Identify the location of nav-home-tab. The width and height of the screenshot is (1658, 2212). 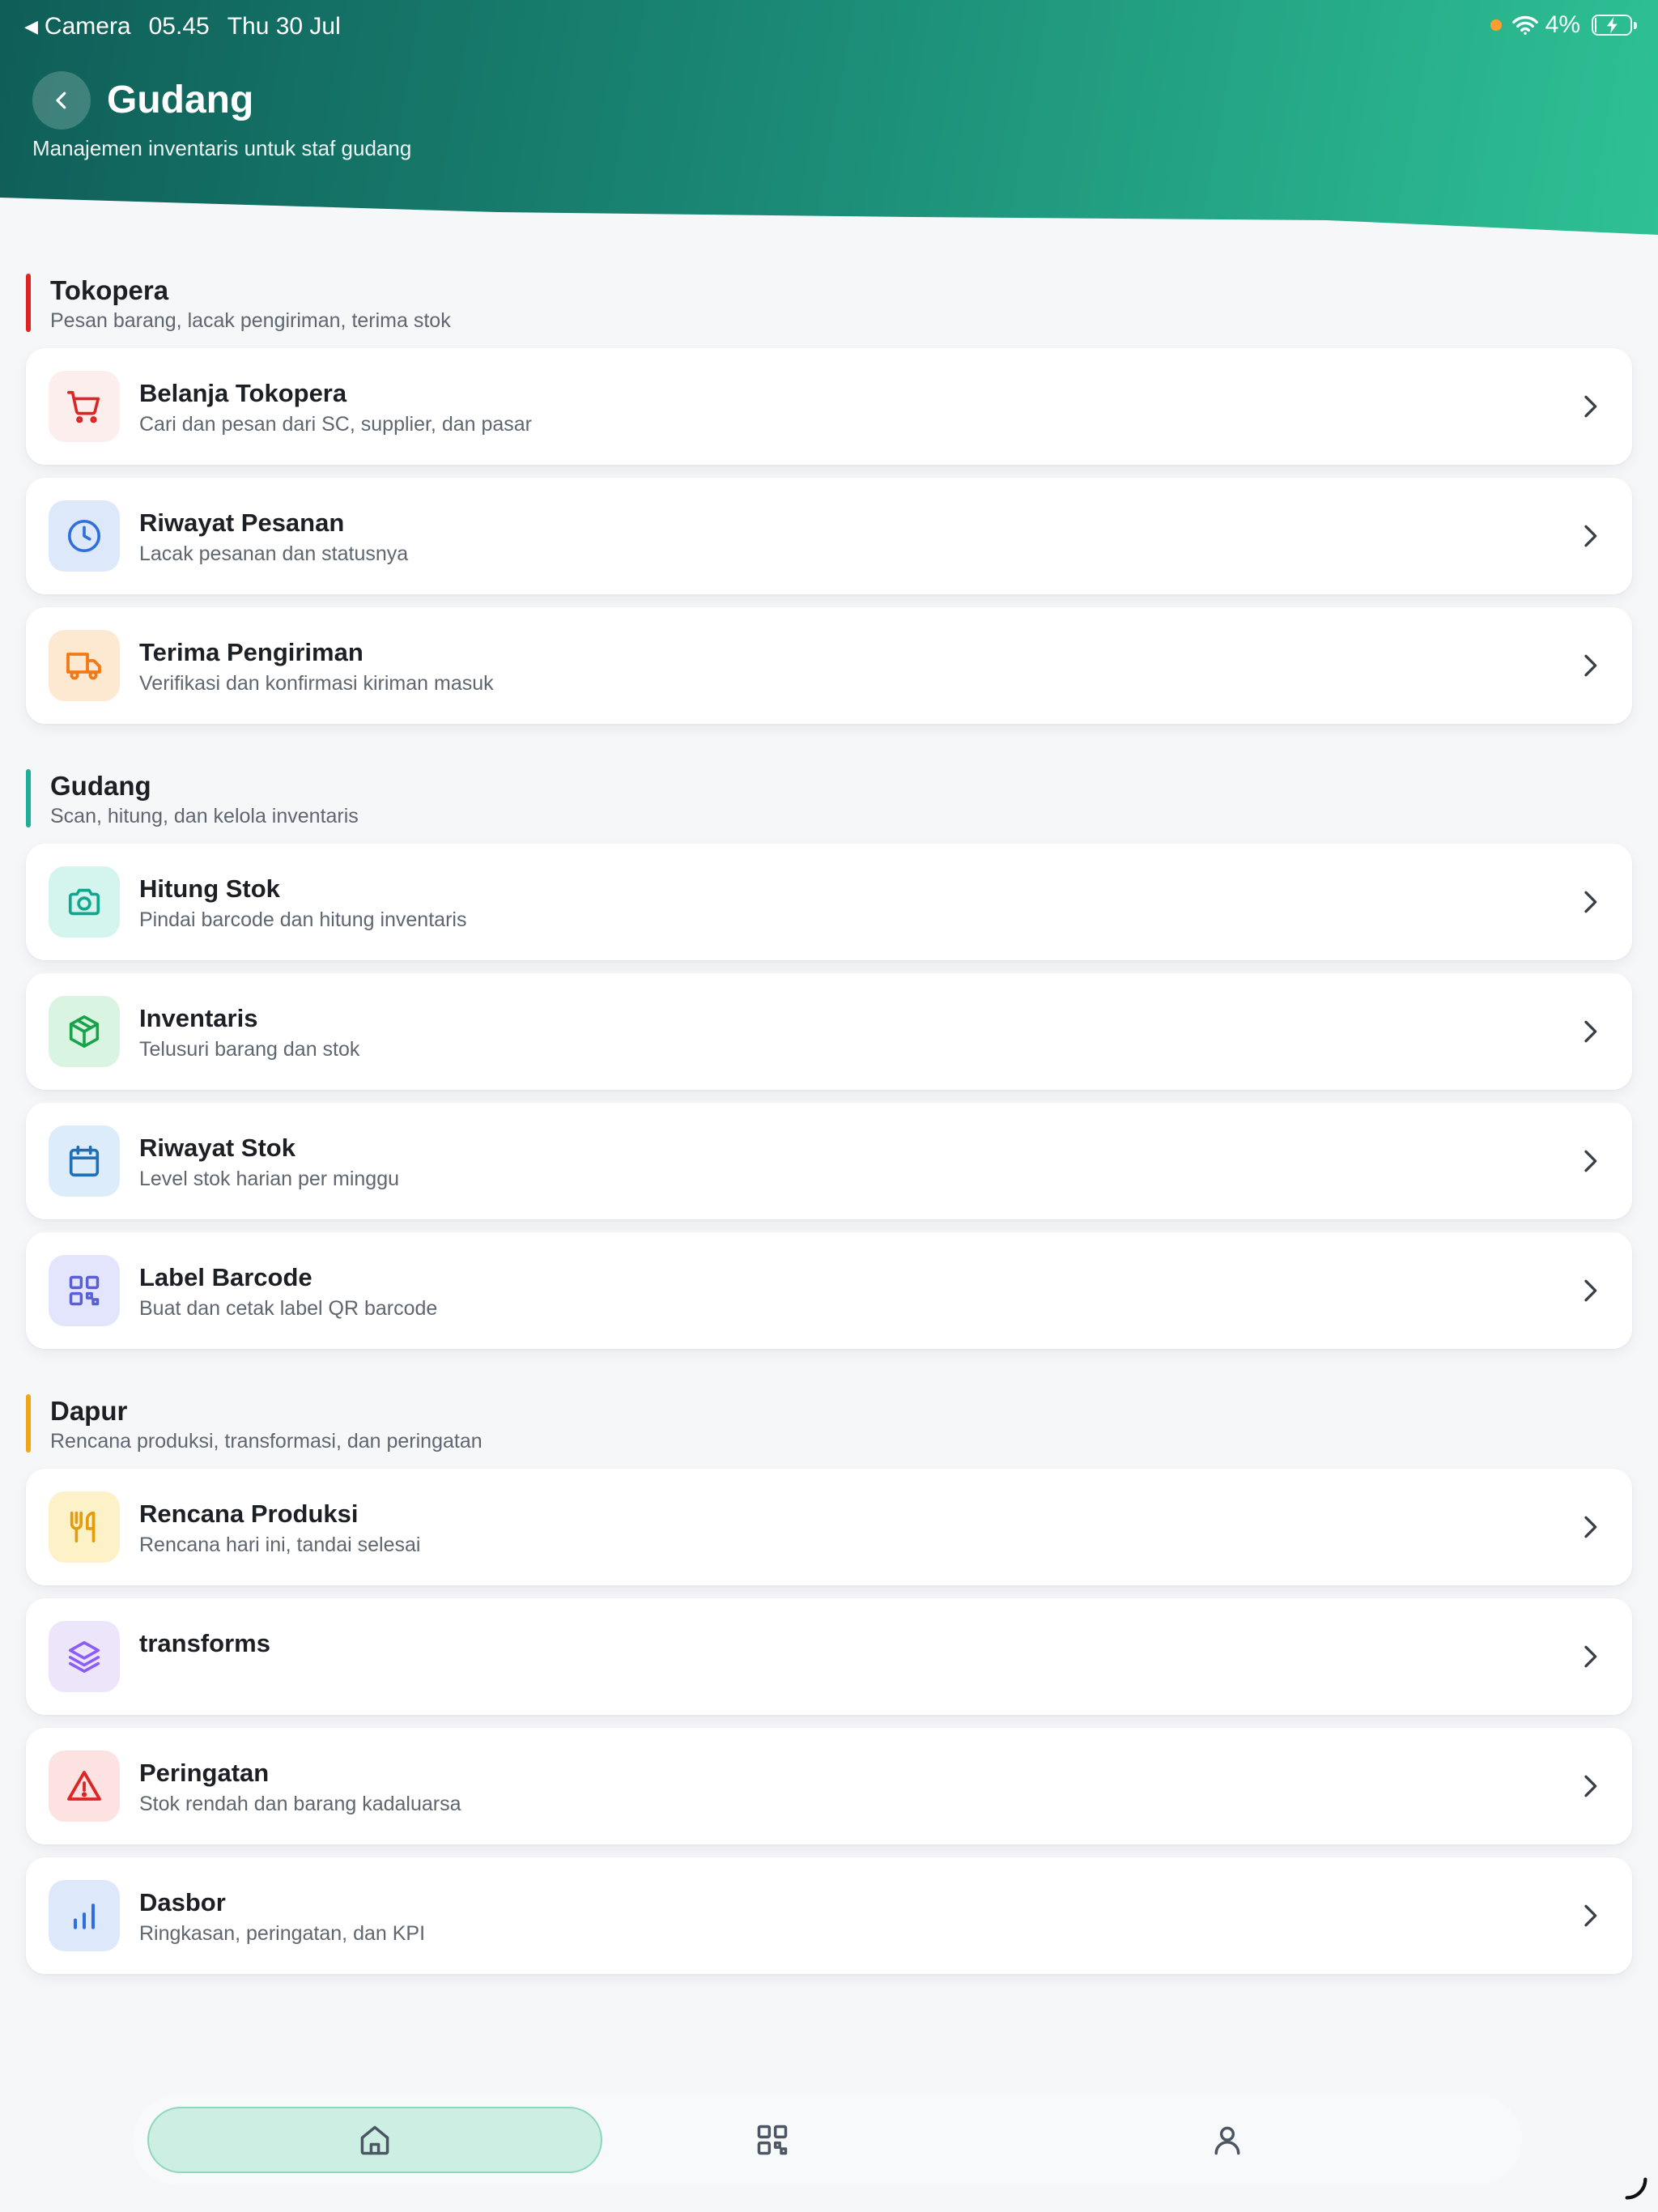
(374, 2140).